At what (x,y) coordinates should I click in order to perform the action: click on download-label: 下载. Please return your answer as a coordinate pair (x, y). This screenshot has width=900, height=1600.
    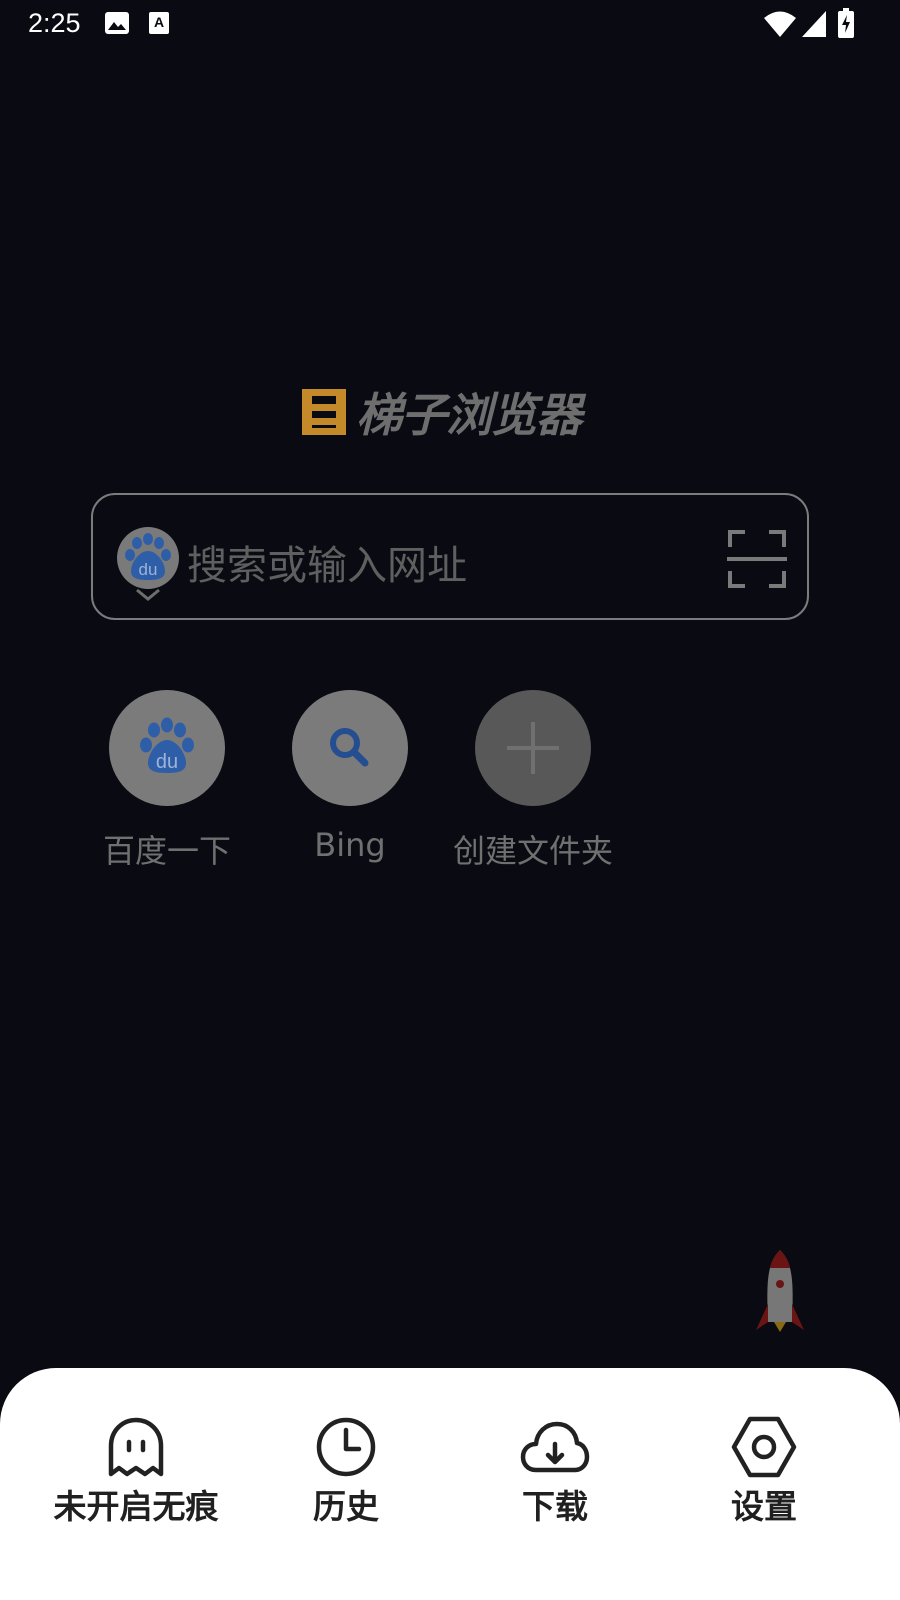
    Looking at the image, I should click on (555, 1506).